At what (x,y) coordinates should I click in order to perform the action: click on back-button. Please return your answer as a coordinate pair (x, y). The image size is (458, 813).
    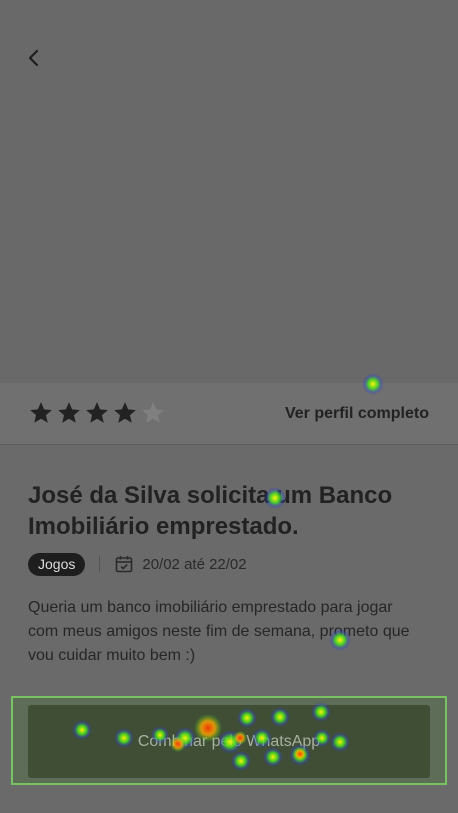
    Looking at the image, I should click on (34, 58).